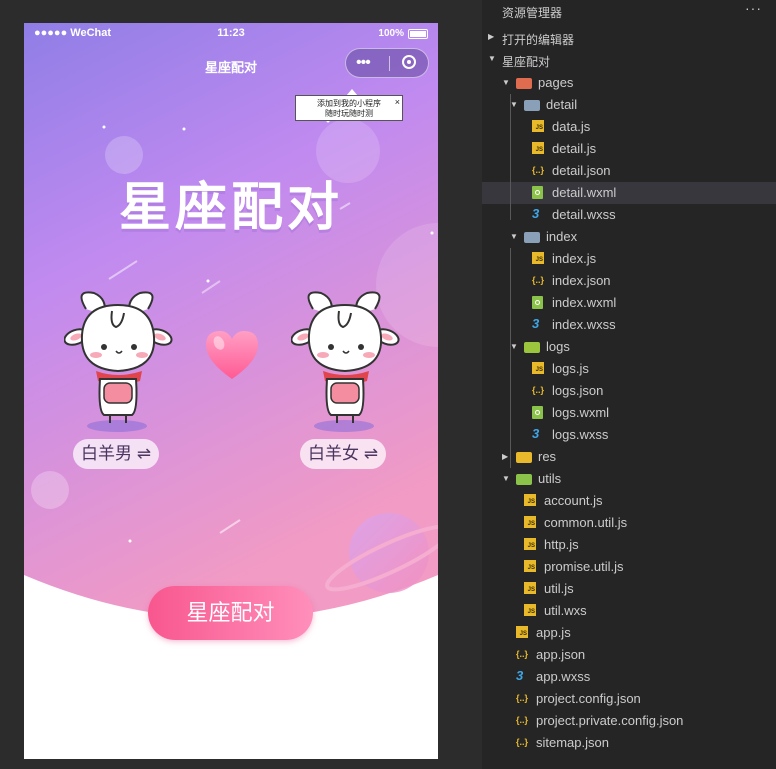 The image size is (776, 769). What do you see at coordinates (409, 62) in the screenshot?
I see `target-icon` at bounding box center [409, 62].